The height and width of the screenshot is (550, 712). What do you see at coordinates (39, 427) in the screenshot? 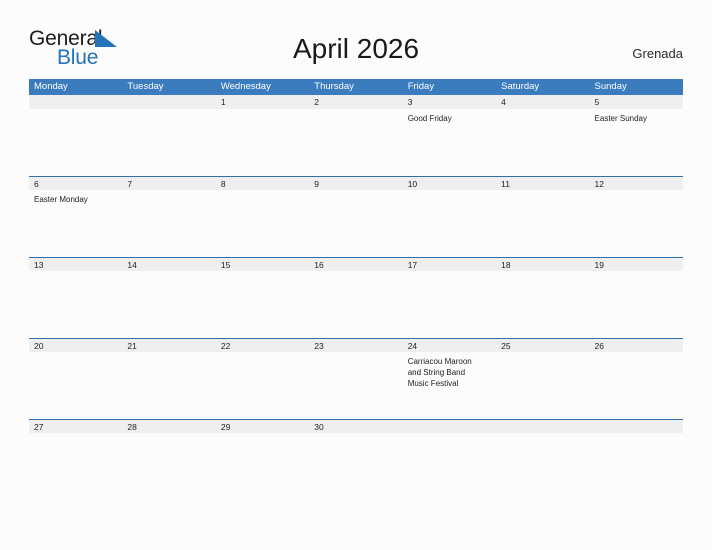
I see `date-number: 27` at bounding box center [39, 427].